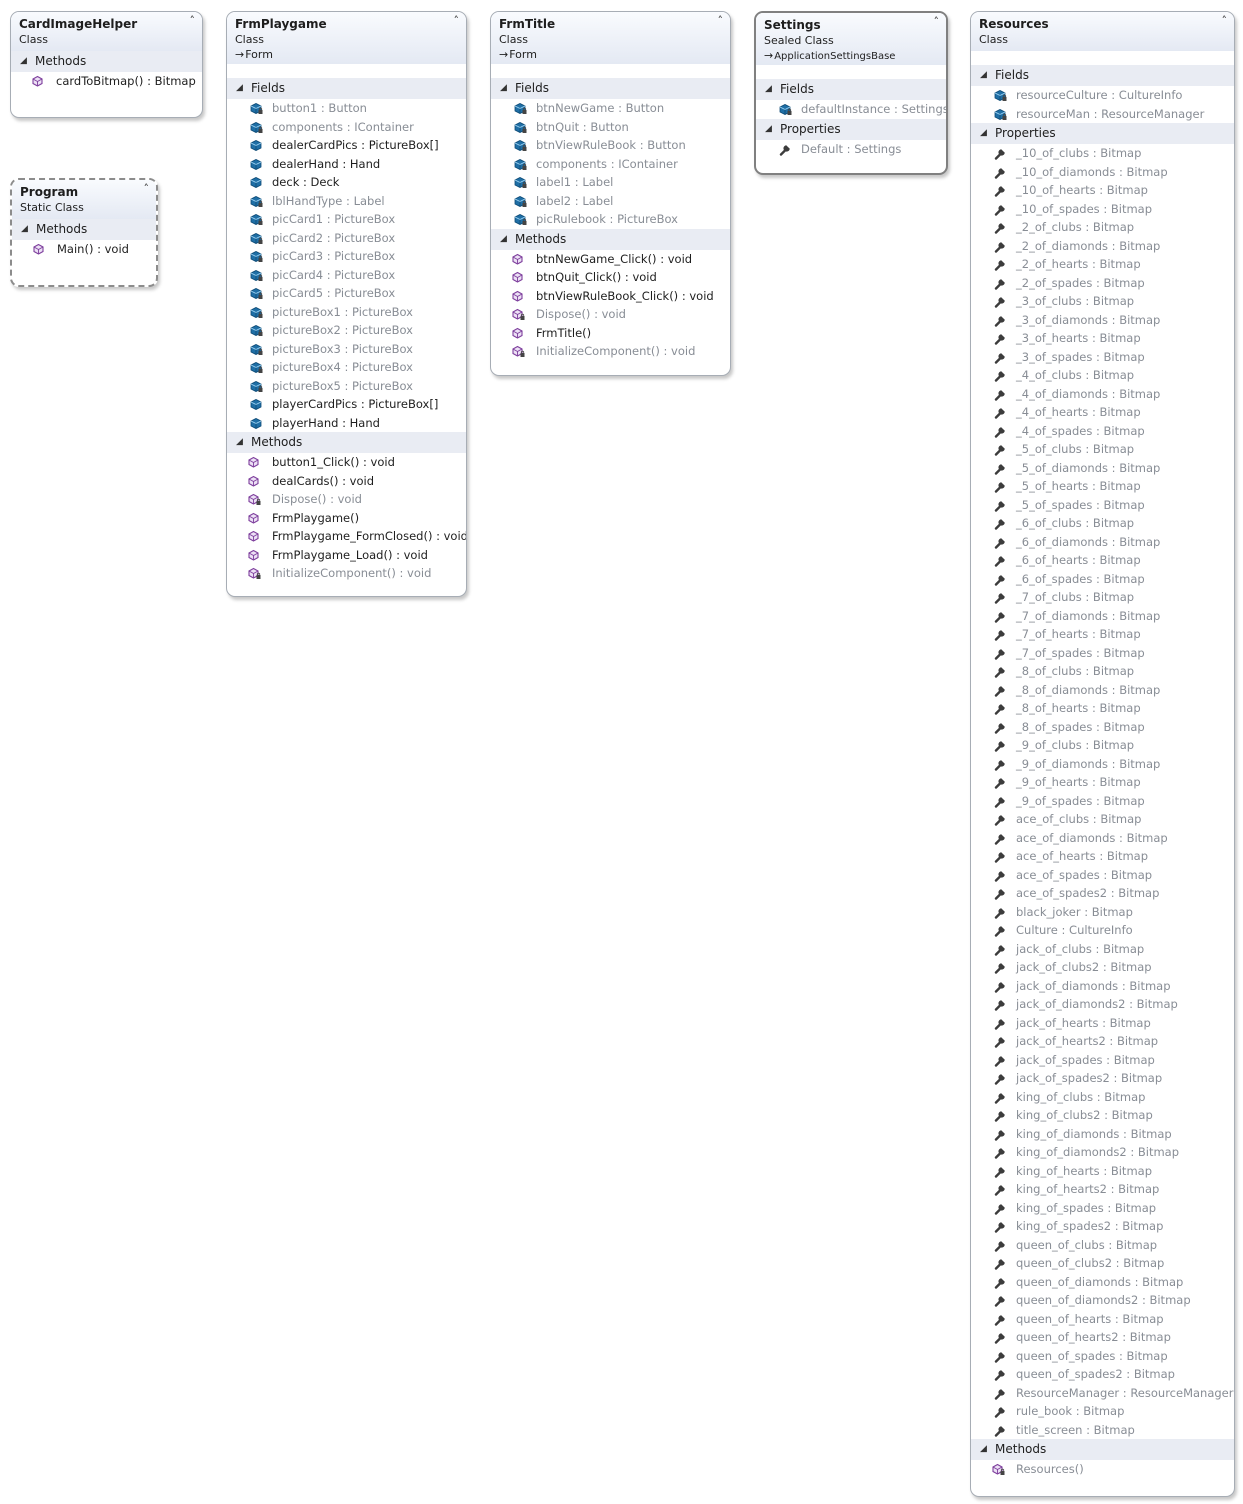 Image resolution: width=1243 pixels, height=1504 pixels. What do you see at coordinates (1102, 1115) in the screenshot?
I see `property-row: king_of_clubs2 : Bitmap` at bounding box center [1102, 1115].